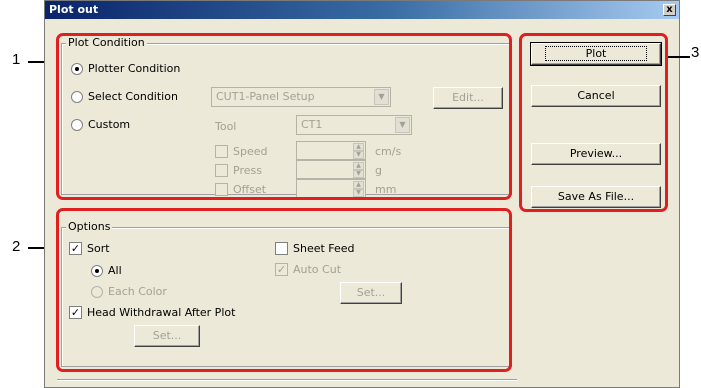 Image resolution: width=701 pixels, height=388 pixels. Describe the element at coordinates (669, 10) in the screenshot. I see `close-icon: x` at that location.